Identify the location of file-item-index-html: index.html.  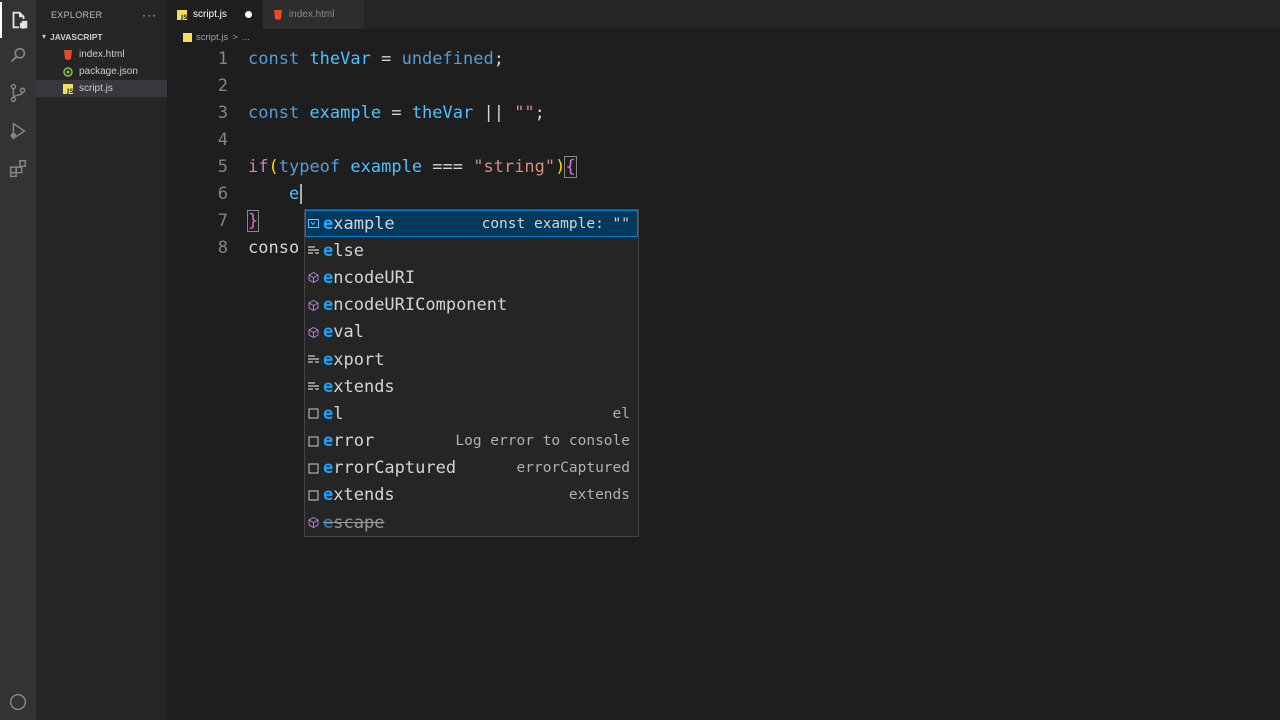
(101, 54).